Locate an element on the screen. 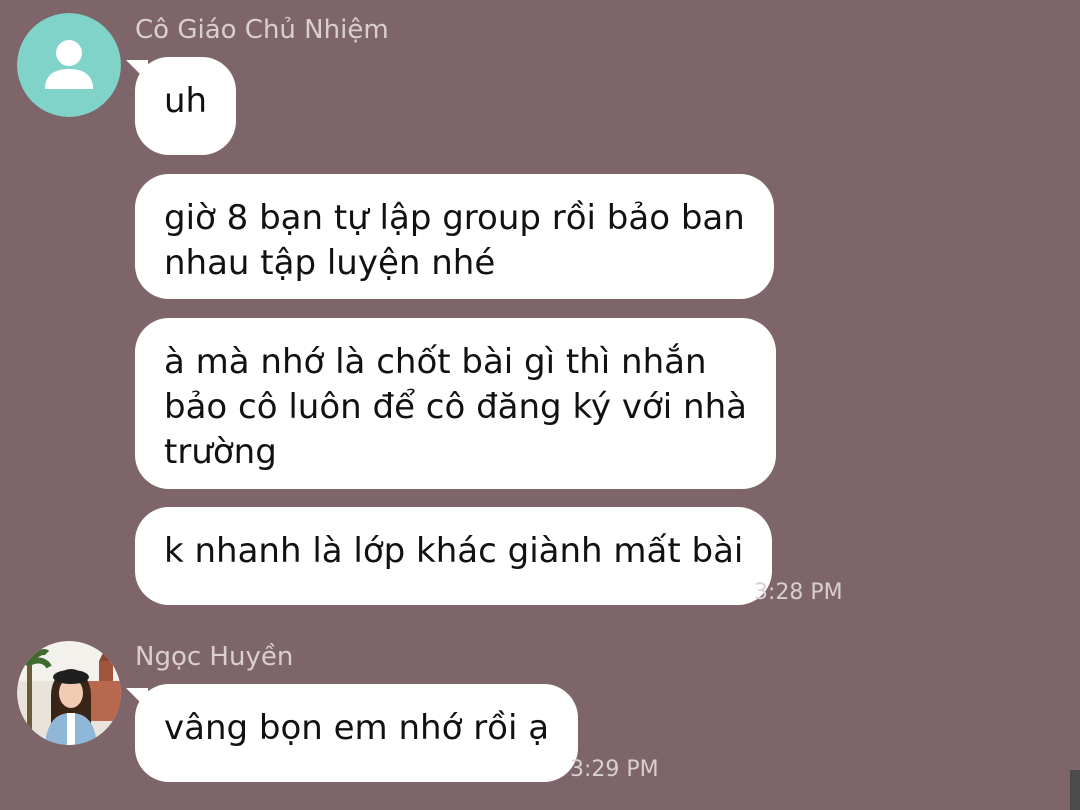 This screenshot has height=810, width=1080. message-text: à mà nhớ là chốt bài gì thì nhắn is located at coordinates (435, 362).